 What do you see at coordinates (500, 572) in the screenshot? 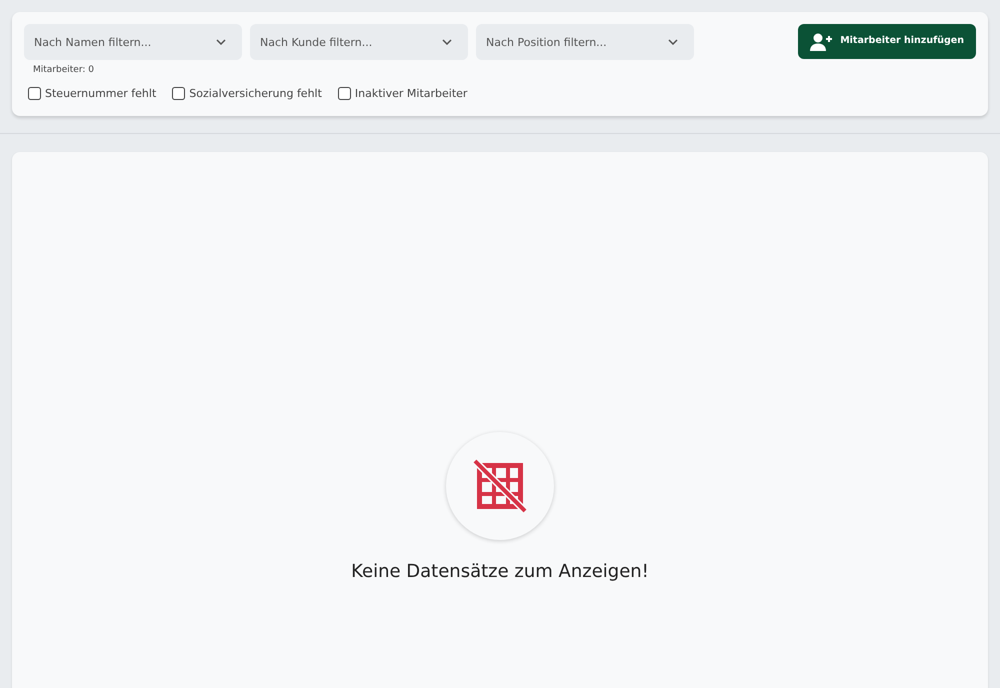
I see `empty-message: Keine Datensätze zum Anzeigen!` at bounding box center [500, 572].